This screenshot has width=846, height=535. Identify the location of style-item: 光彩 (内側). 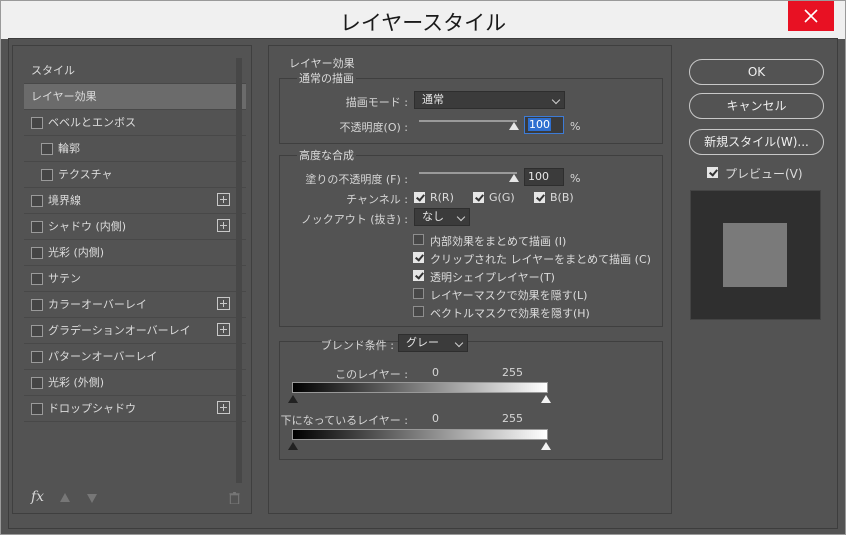
(135, 253).